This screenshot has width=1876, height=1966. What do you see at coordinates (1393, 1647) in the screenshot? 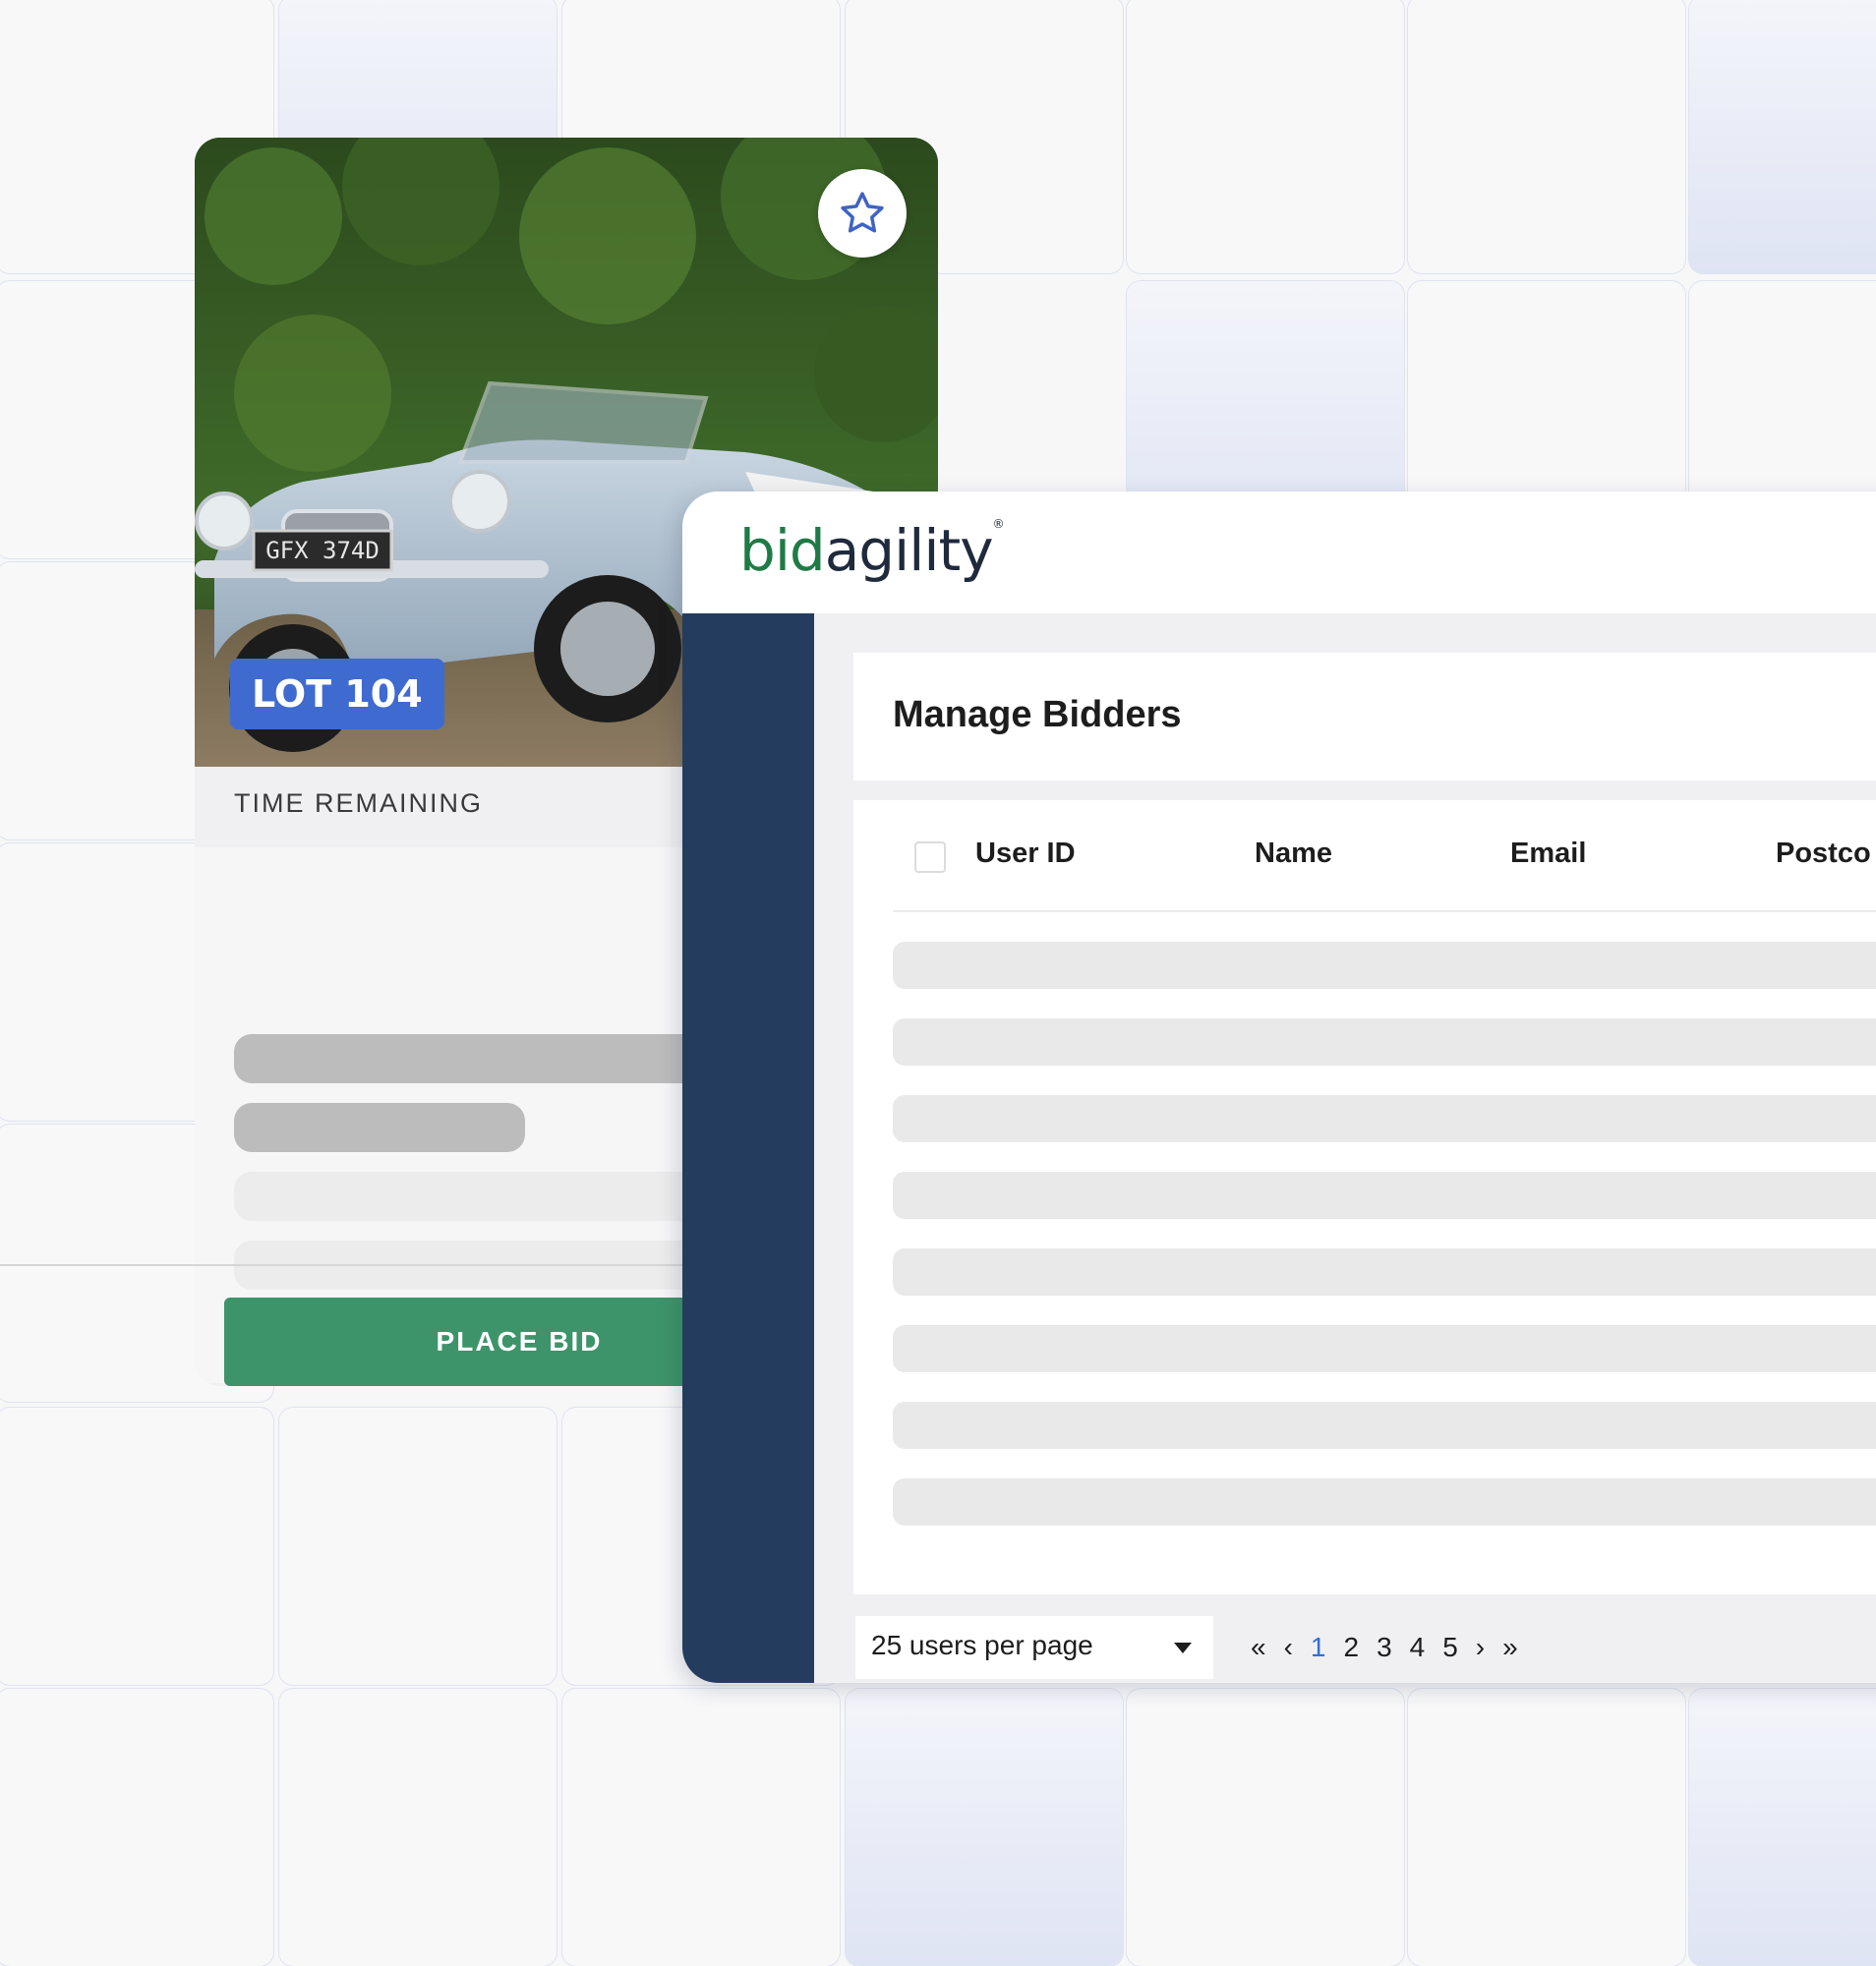
I see `pagination: « ‹ 1 2 3 4 5 › »` at bounding box center [1393, 1647].